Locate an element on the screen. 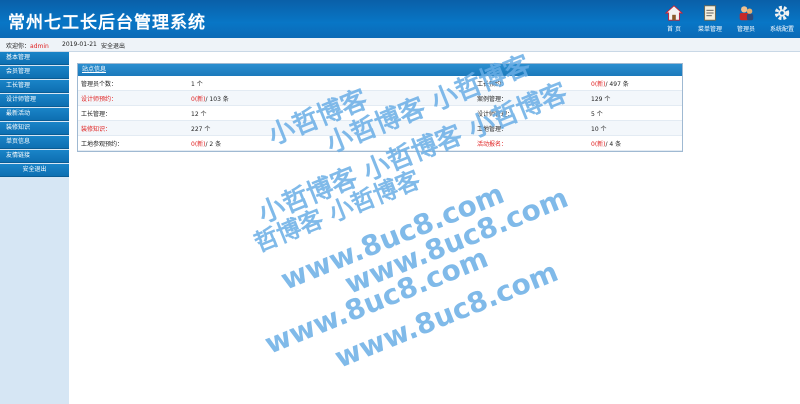  cell-label: 活动报名： is located at coordinates (531, 143).